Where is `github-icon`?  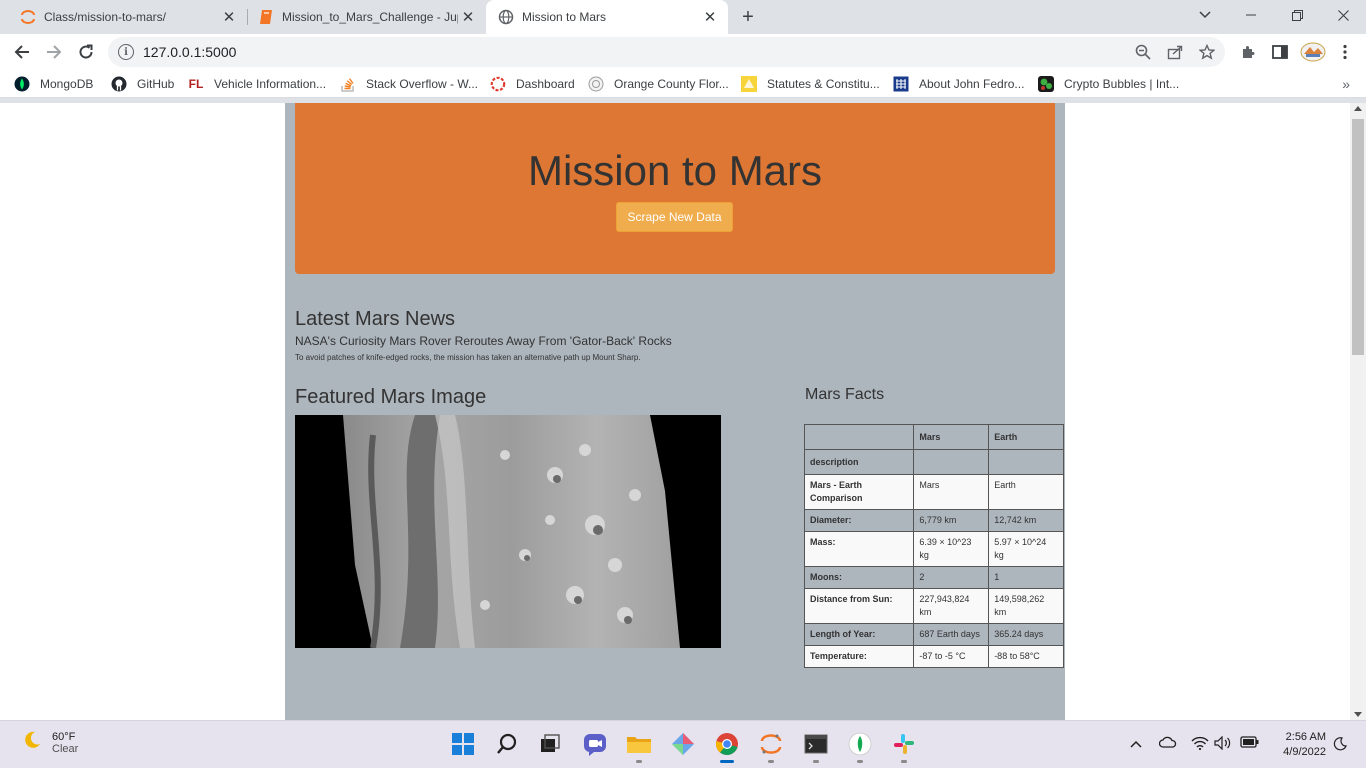 github-icon is located at coordinates (119, 84).